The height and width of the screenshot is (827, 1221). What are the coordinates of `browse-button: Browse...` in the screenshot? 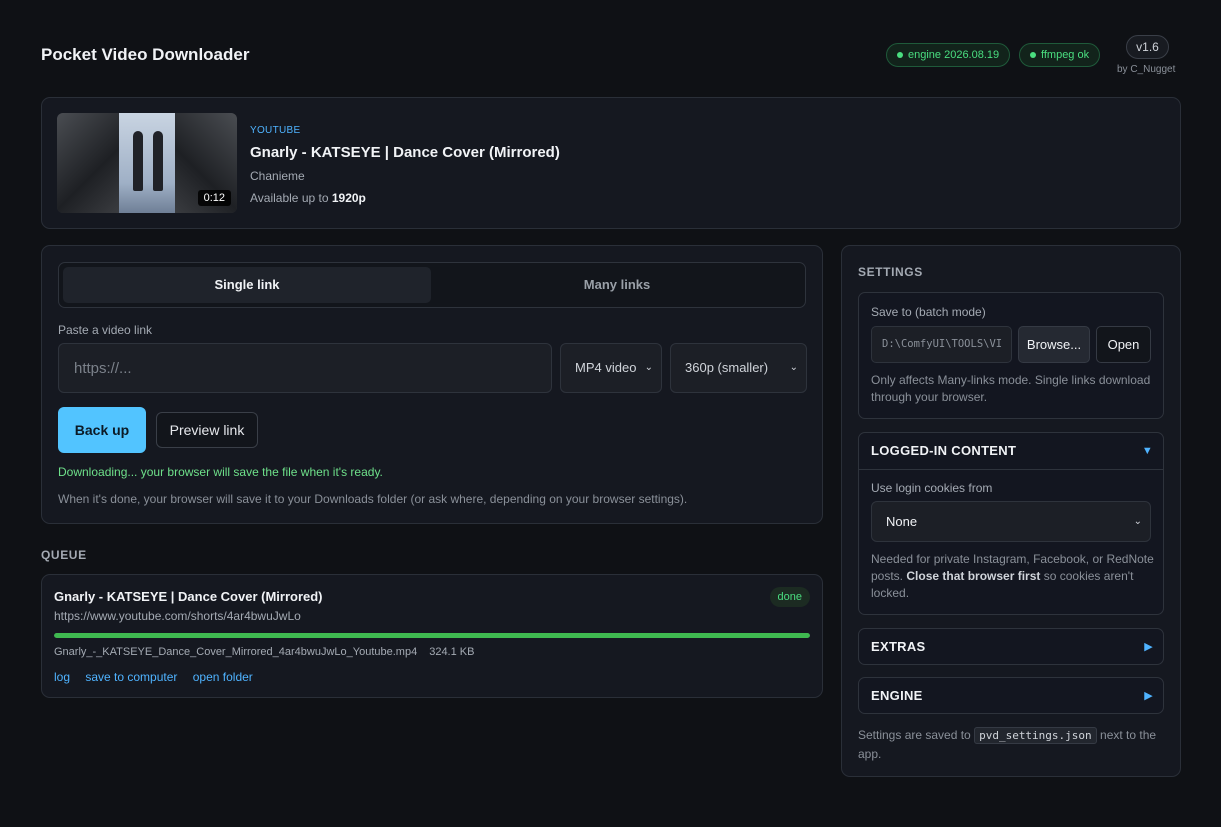 It's located at (1054, 344).